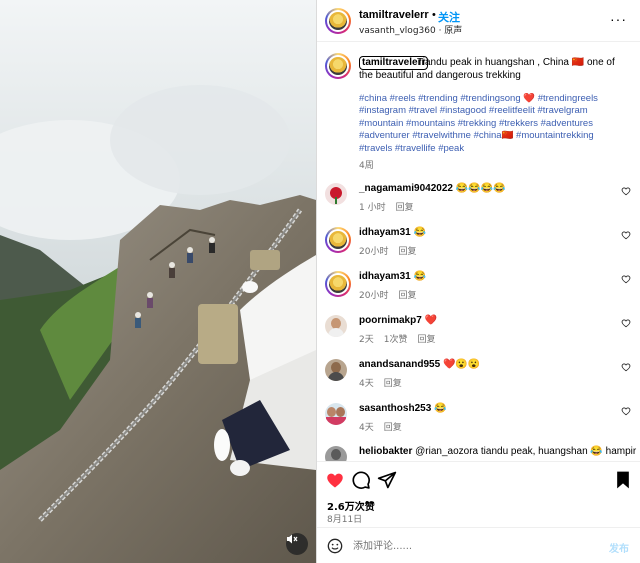 The width and height of the screenshot is (640, 563). What do you see at coordinates (403, 408) in the screenshot?
I see `comment-username: sasanthosh253 😂` at bounding box center [403, 408].